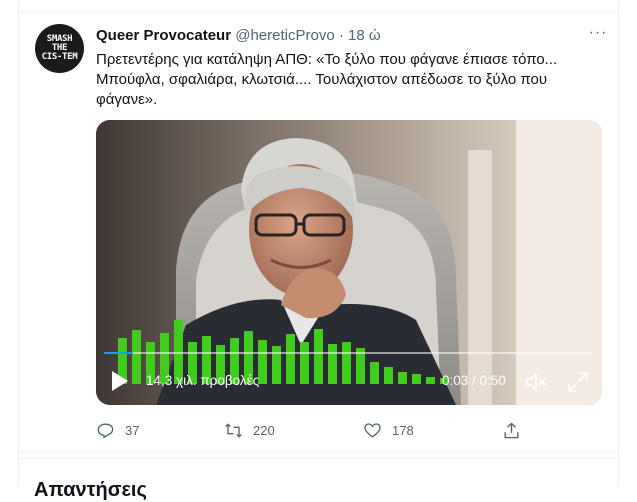  What do you see at coordinates (388, 430) in the screenshot?
I see `like-button: 178` at bounding box center [388, 430].